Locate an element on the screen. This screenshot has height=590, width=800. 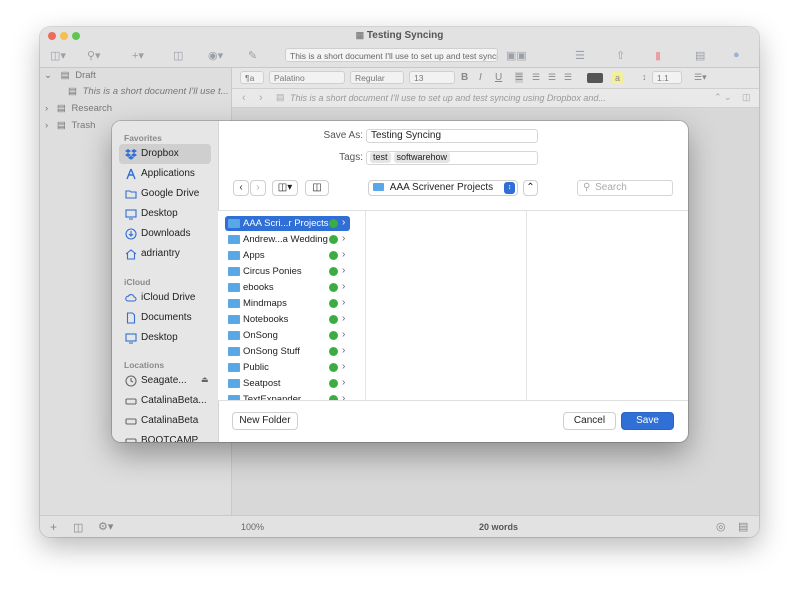
sidebar-item-applications: Applications is located at coordinates (165, 174).